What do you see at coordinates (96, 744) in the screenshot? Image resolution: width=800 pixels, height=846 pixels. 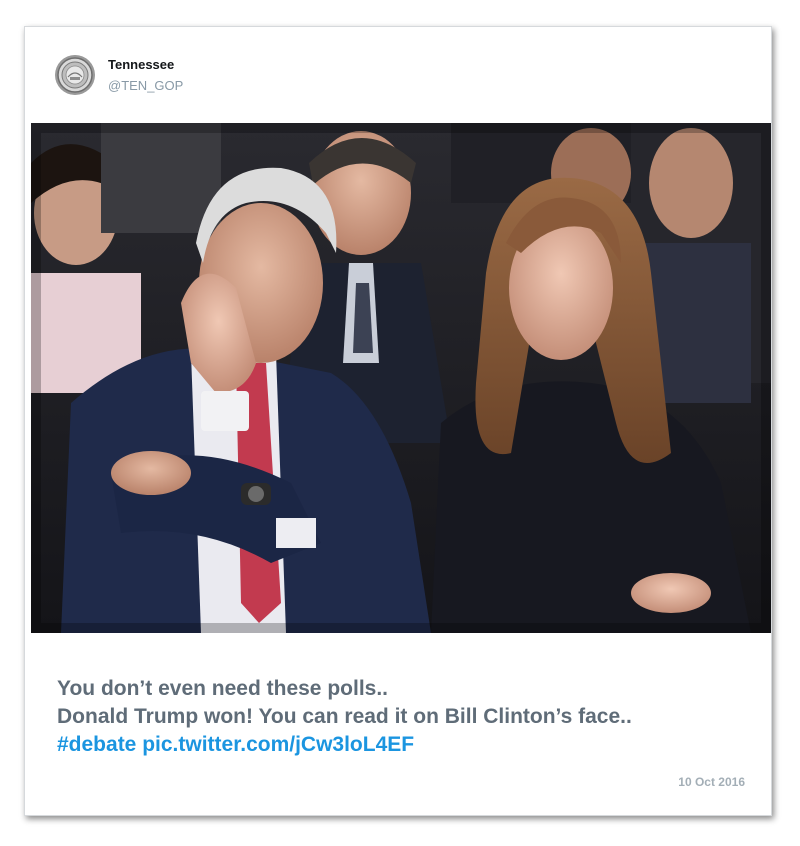 I see `hashtag-link: #debate` at bounding box center [96, 744].